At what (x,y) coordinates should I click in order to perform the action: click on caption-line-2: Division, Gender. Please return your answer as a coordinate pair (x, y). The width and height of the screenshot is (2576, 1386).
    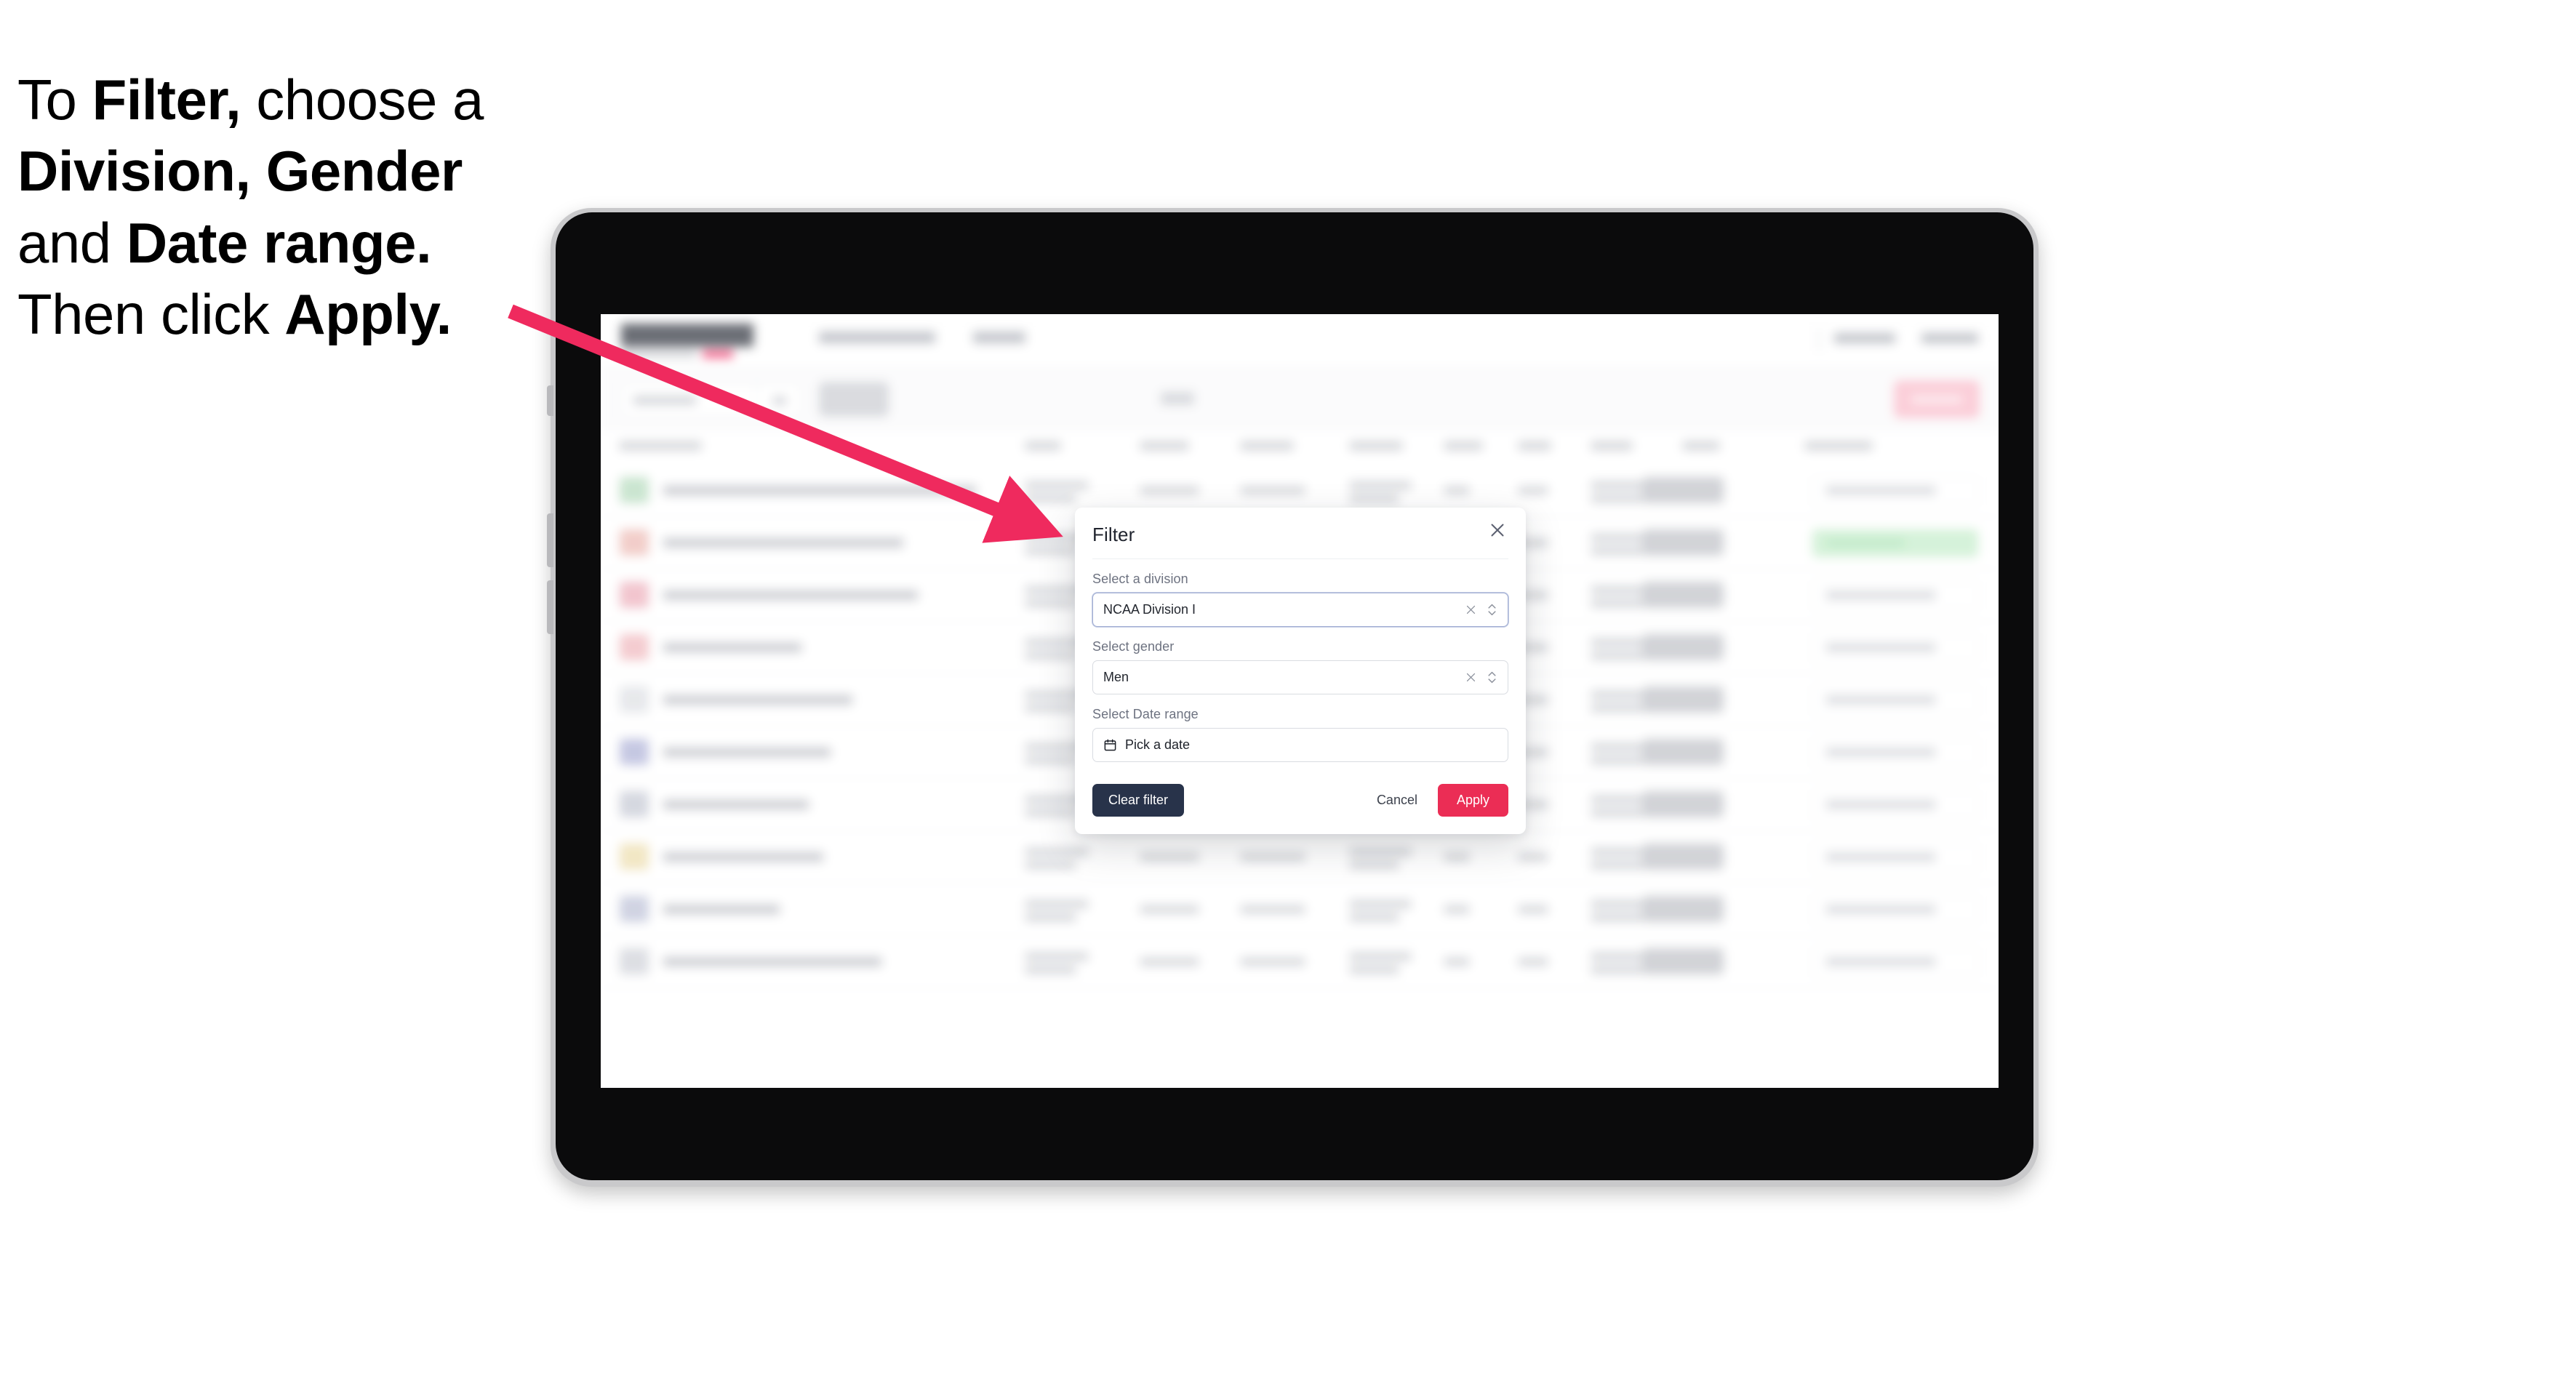
    Looking at the image, I should click on (286, 171).